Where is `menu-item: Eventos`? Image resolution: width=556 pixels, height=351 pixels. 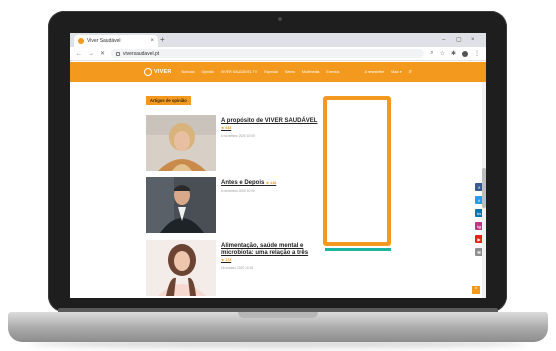
menu-item: Eventos is located at coordinates (332, 72).